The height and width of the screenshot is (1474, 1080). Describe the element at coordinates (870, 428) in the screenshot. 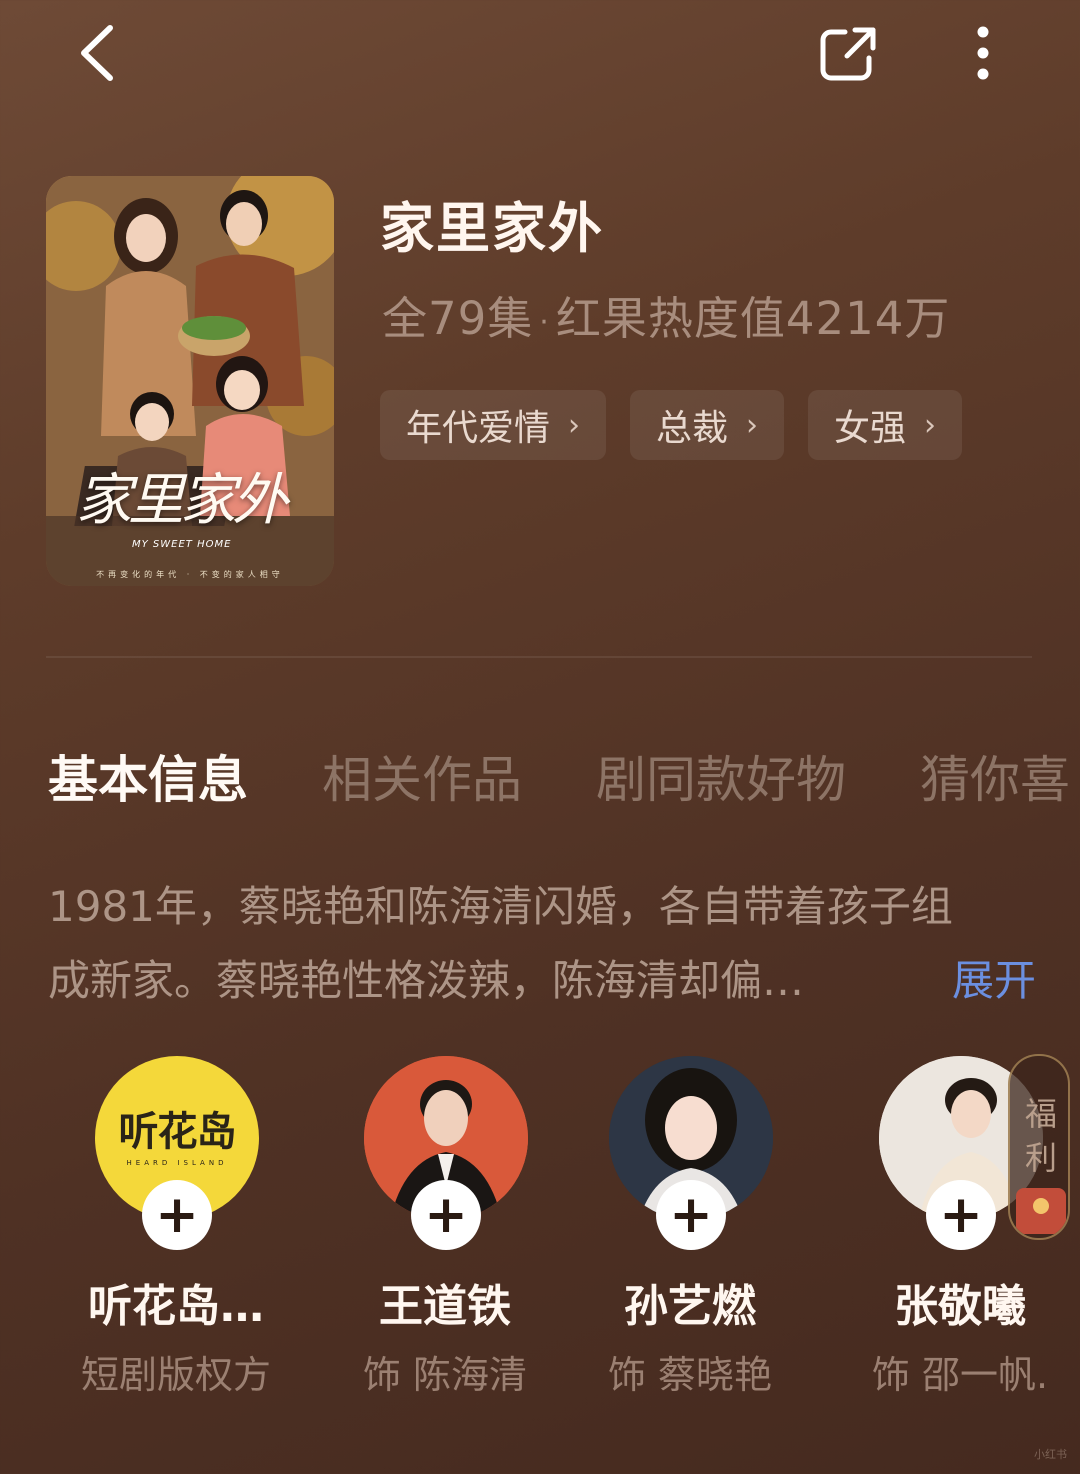

I see `tag-label: 女强` at that location.